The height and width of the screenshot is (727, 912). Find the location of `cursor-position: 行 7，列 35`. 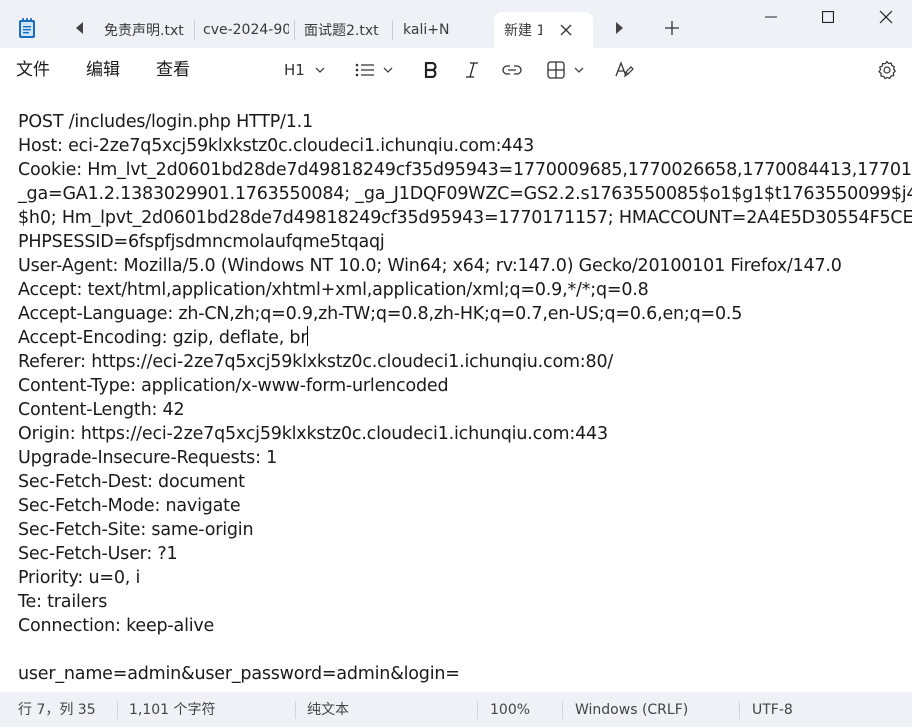

cursor-position: 行 7，列 35 is located at coordinates (57, 710).